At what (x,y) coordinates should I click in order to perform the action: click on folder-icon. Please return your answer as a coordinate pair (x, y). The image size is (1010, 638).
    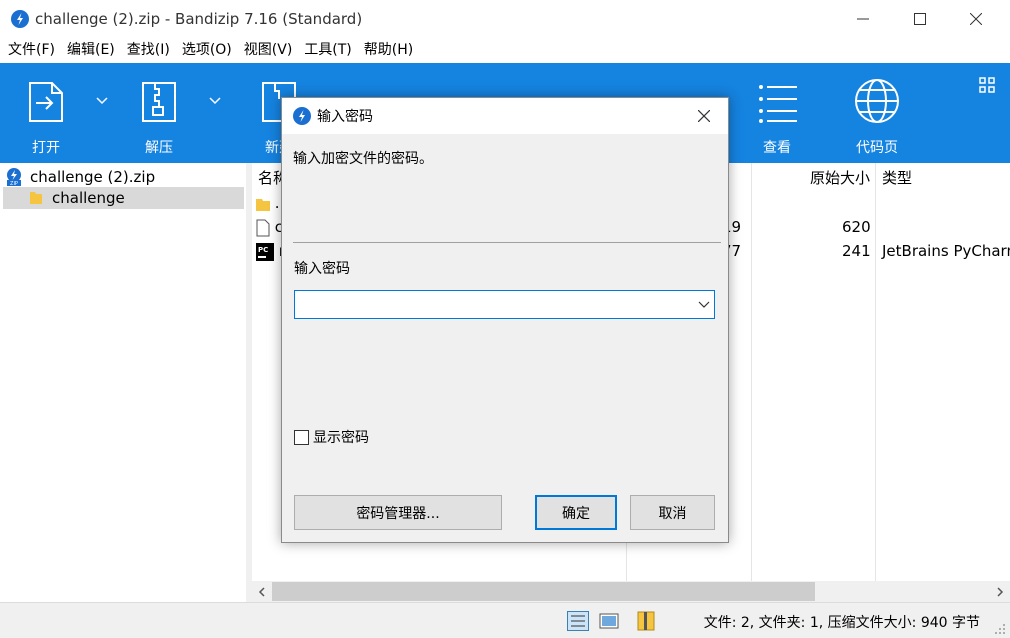
    Looking at the image, I should click on (36, 198).